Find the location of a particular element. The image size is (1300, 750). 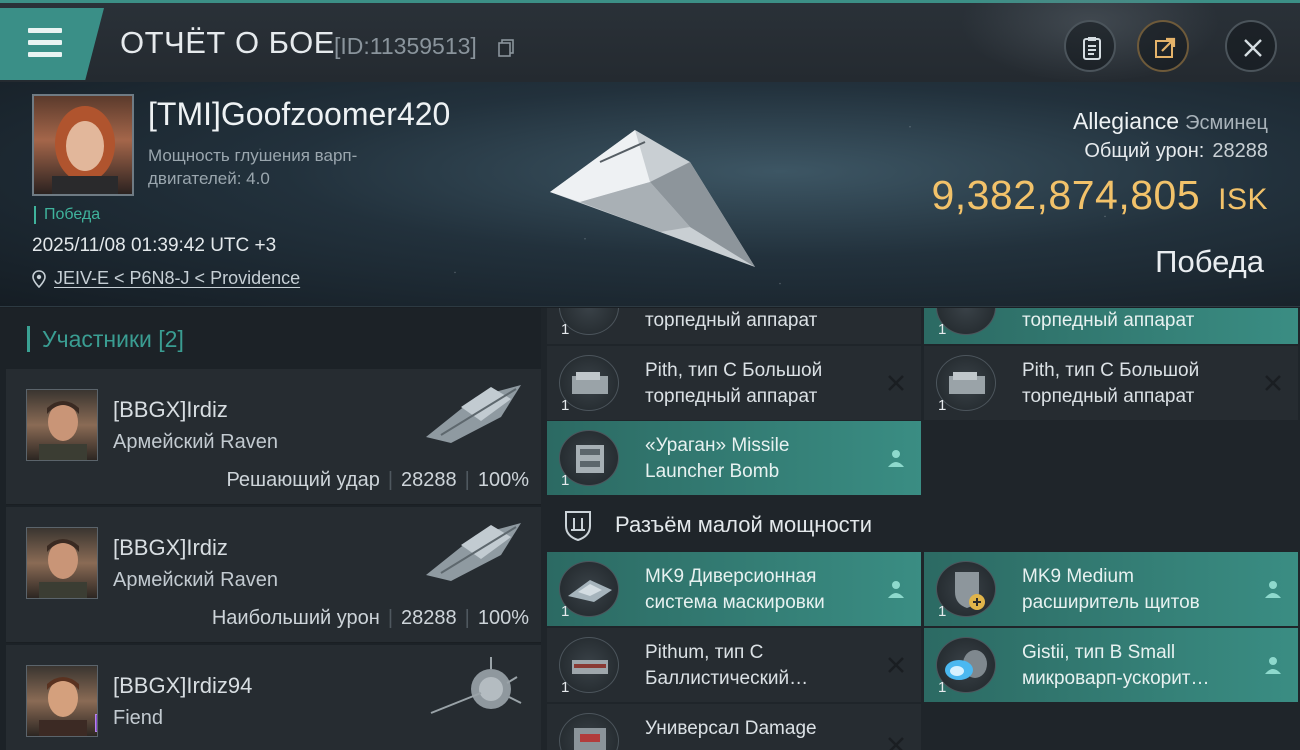

module-name: MK9 Medium расширитель щитов is located at coordinates (1111, 589).